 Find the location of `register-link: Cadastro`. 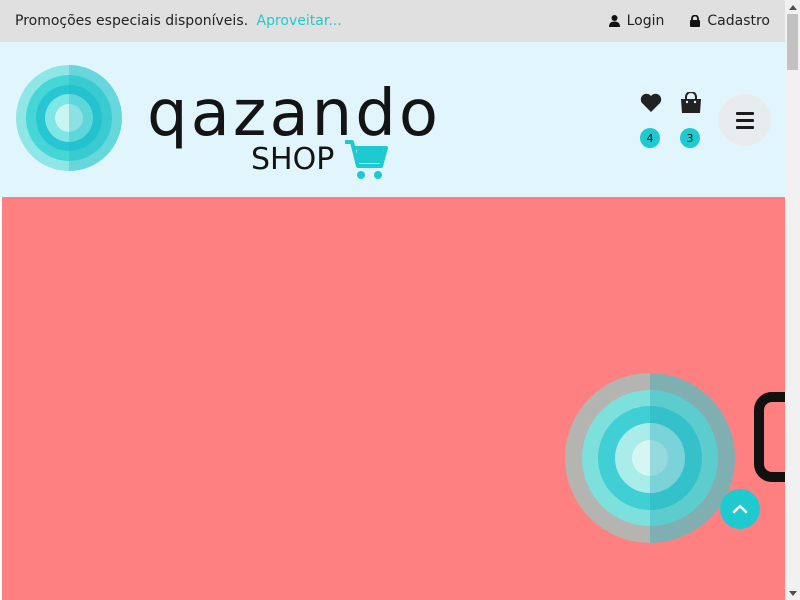

register-link: Cadastro is located at coordinates (730, 21).